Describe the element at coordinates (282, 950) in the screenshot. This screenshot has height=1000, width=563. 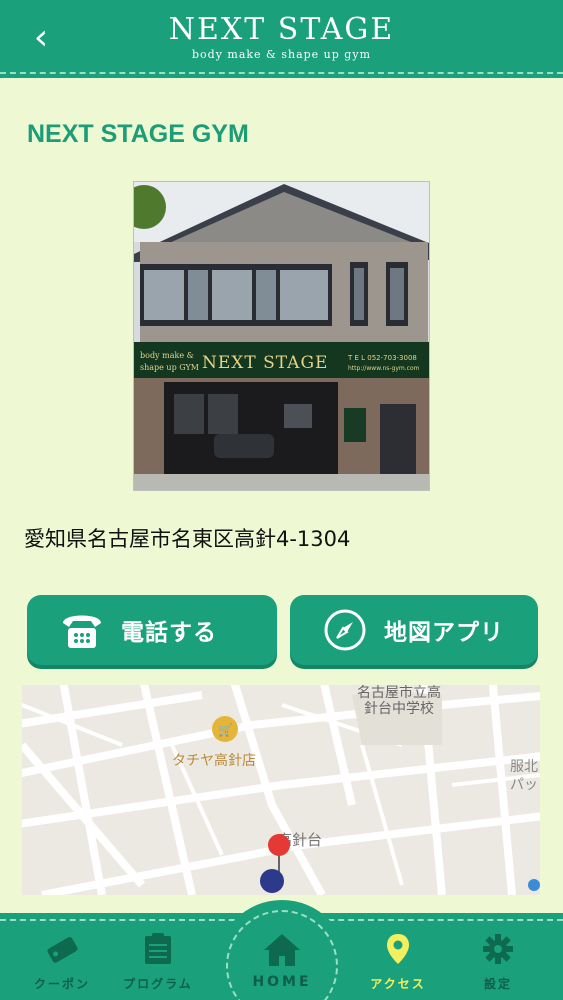
I see `house-icon` at that location.